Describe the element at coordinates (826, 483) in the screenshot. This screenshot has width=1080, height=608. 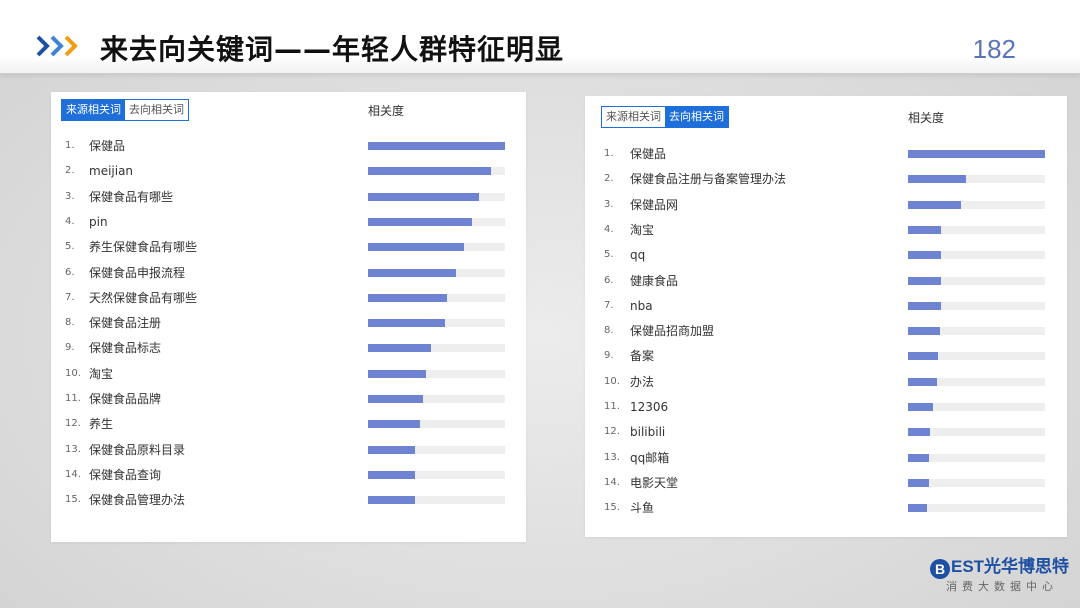
I see `keyword-row: 14. 电影天堂` at that location.